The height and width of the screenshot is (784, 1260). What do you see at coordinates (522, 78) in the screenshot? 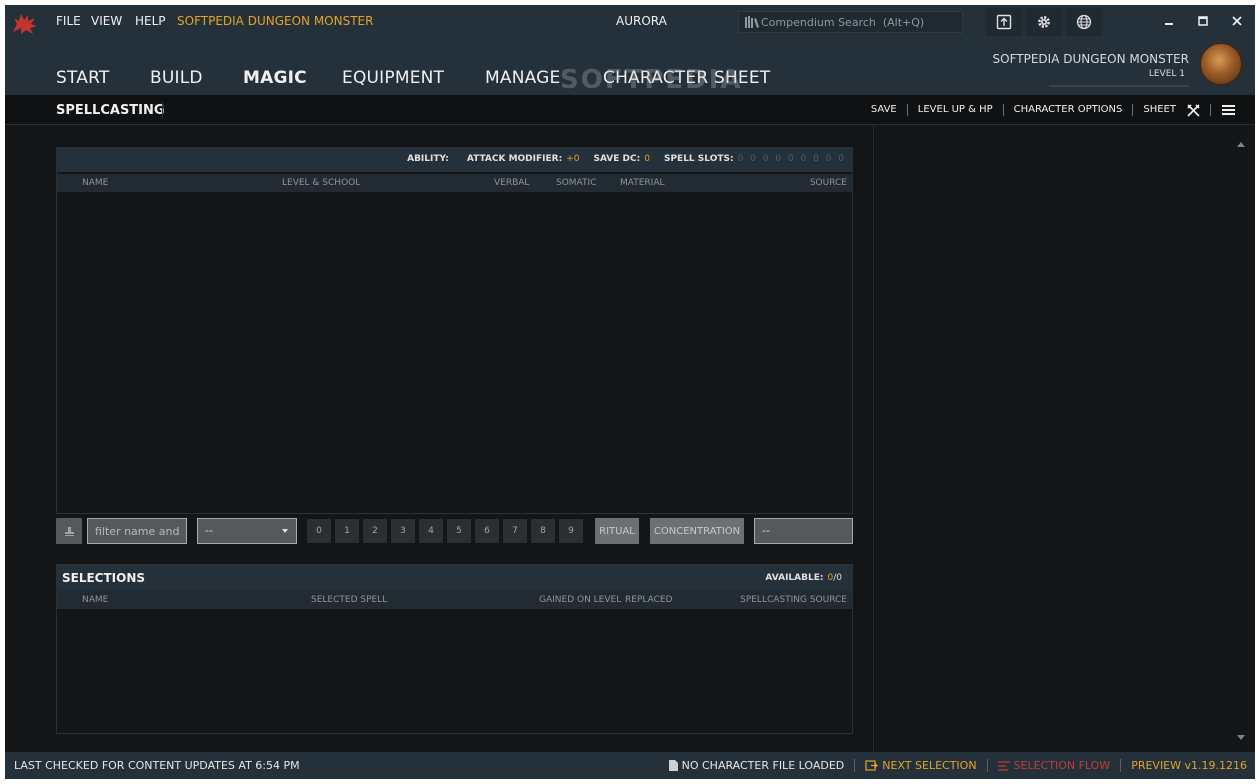
I see `tab-manage: MANAGE` at bounding box center [522, 78].